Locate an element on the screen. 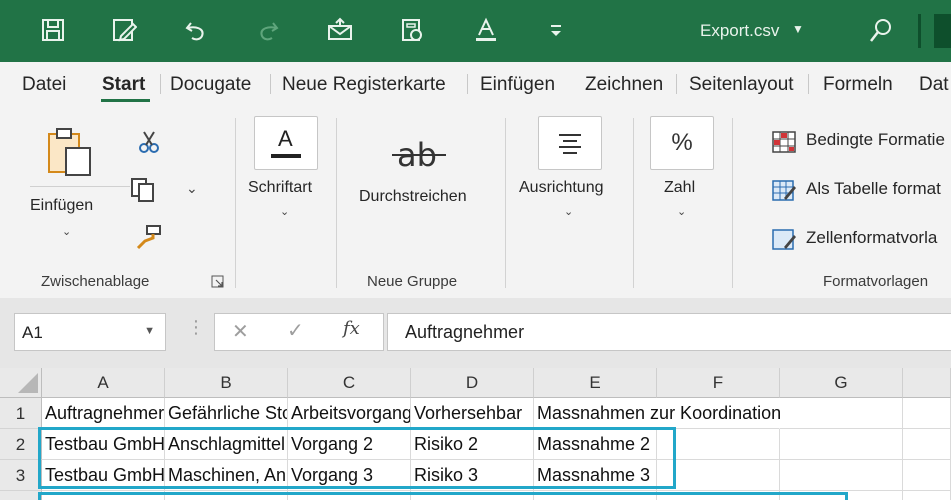 Image resolution: width=951 pixels, height=500 pixels. copy-icon is located at coordinates (143, 192).